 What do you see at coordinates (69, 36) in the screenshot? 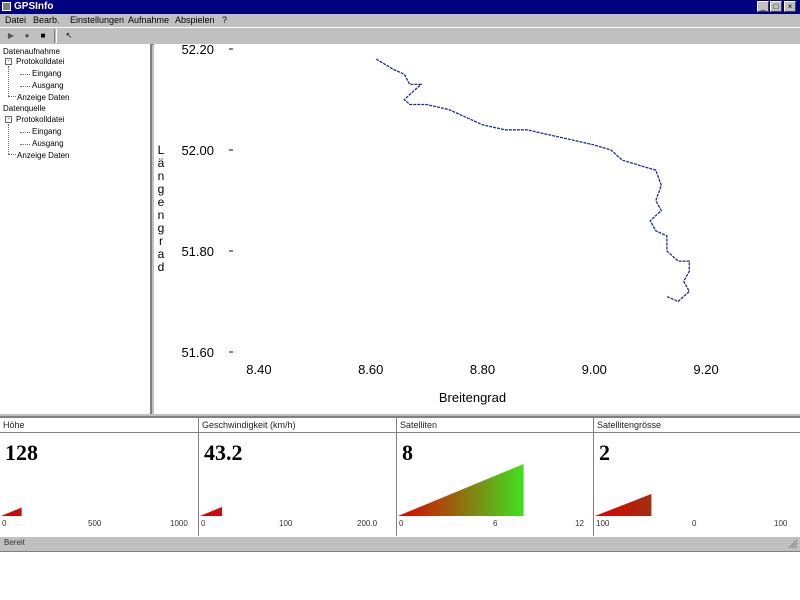
I see `pointer-icon: ↖` at bounding box center [69, 36].